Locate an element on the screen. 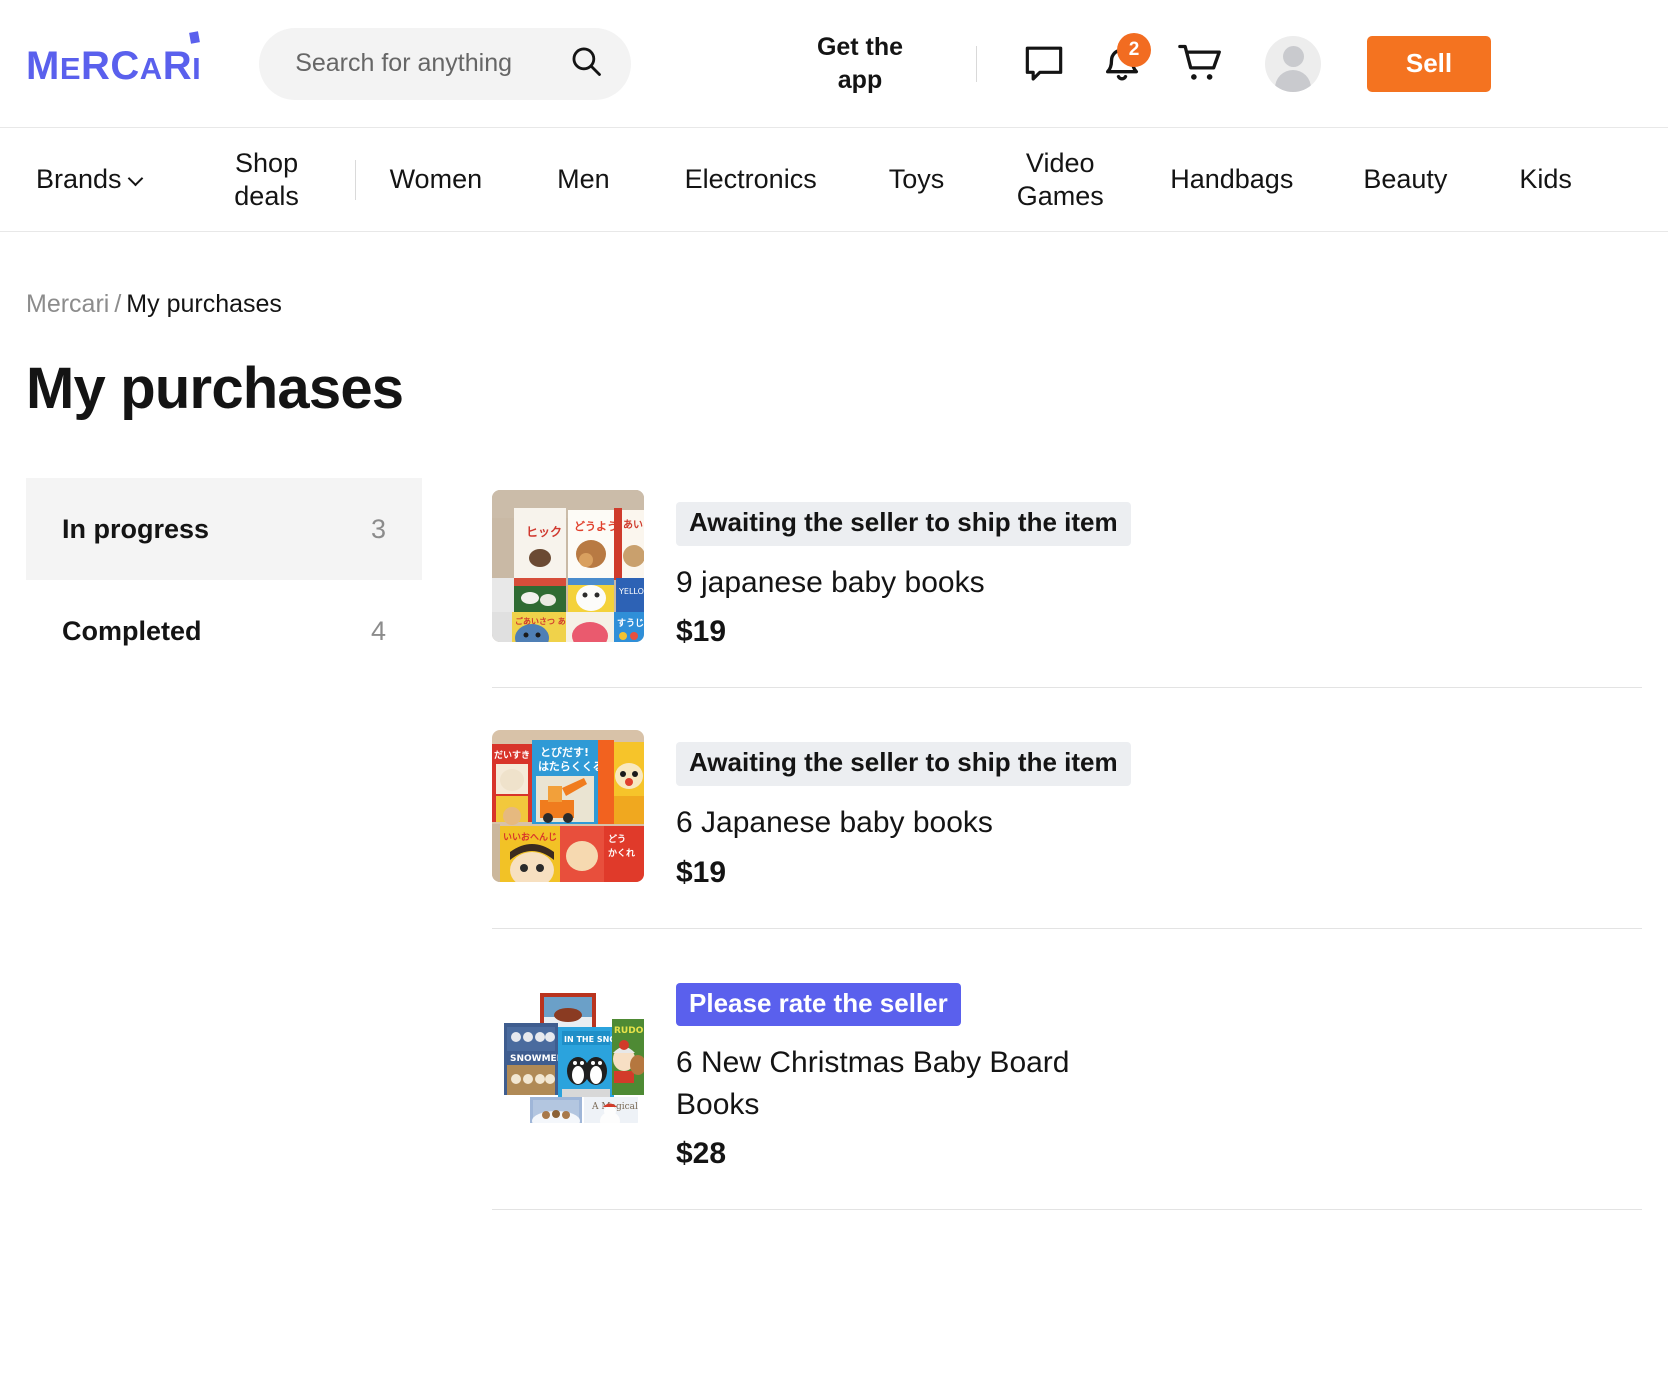 This screenshot has height=1394, width=1668. svg-text: どう is located at coordinates (617, 839).